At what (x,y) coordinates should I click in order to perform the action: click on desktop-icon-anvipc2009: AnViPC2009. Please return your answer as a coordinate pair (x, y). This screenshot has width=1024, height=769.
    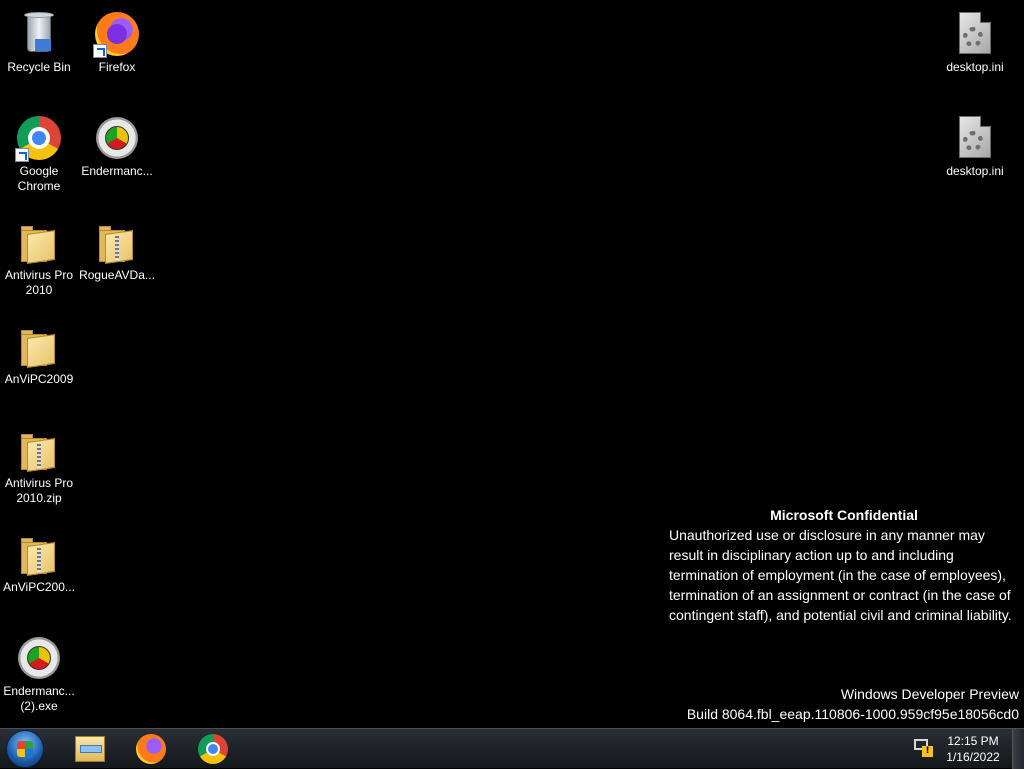
    Looking at the image, I should click on (39, 351).